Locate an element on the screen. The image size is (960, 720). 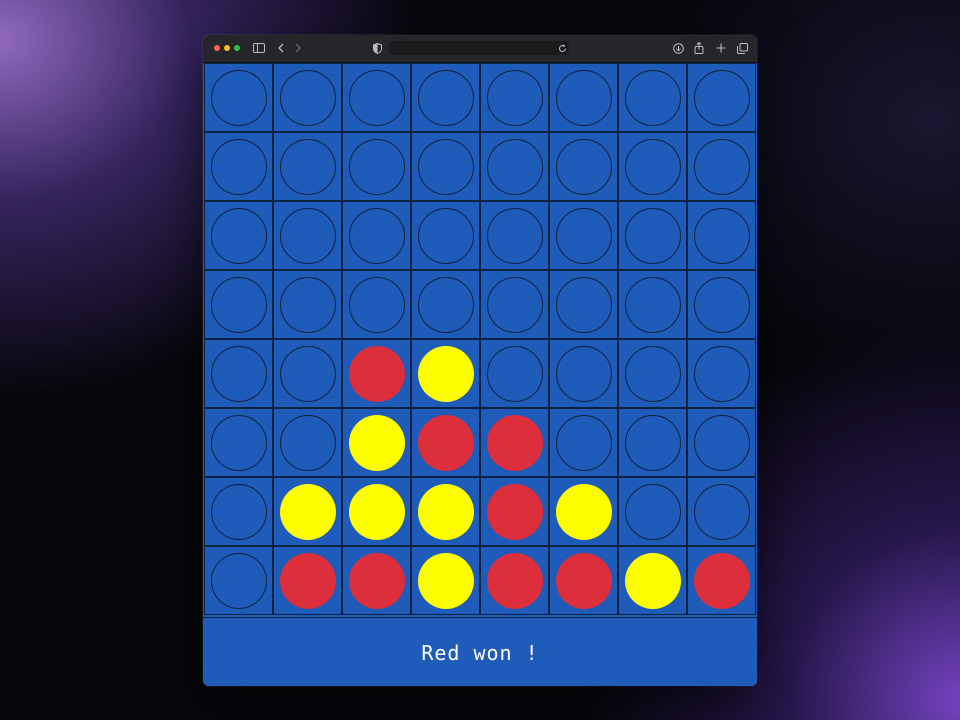
share-icon is located at coordinates (699, 48).